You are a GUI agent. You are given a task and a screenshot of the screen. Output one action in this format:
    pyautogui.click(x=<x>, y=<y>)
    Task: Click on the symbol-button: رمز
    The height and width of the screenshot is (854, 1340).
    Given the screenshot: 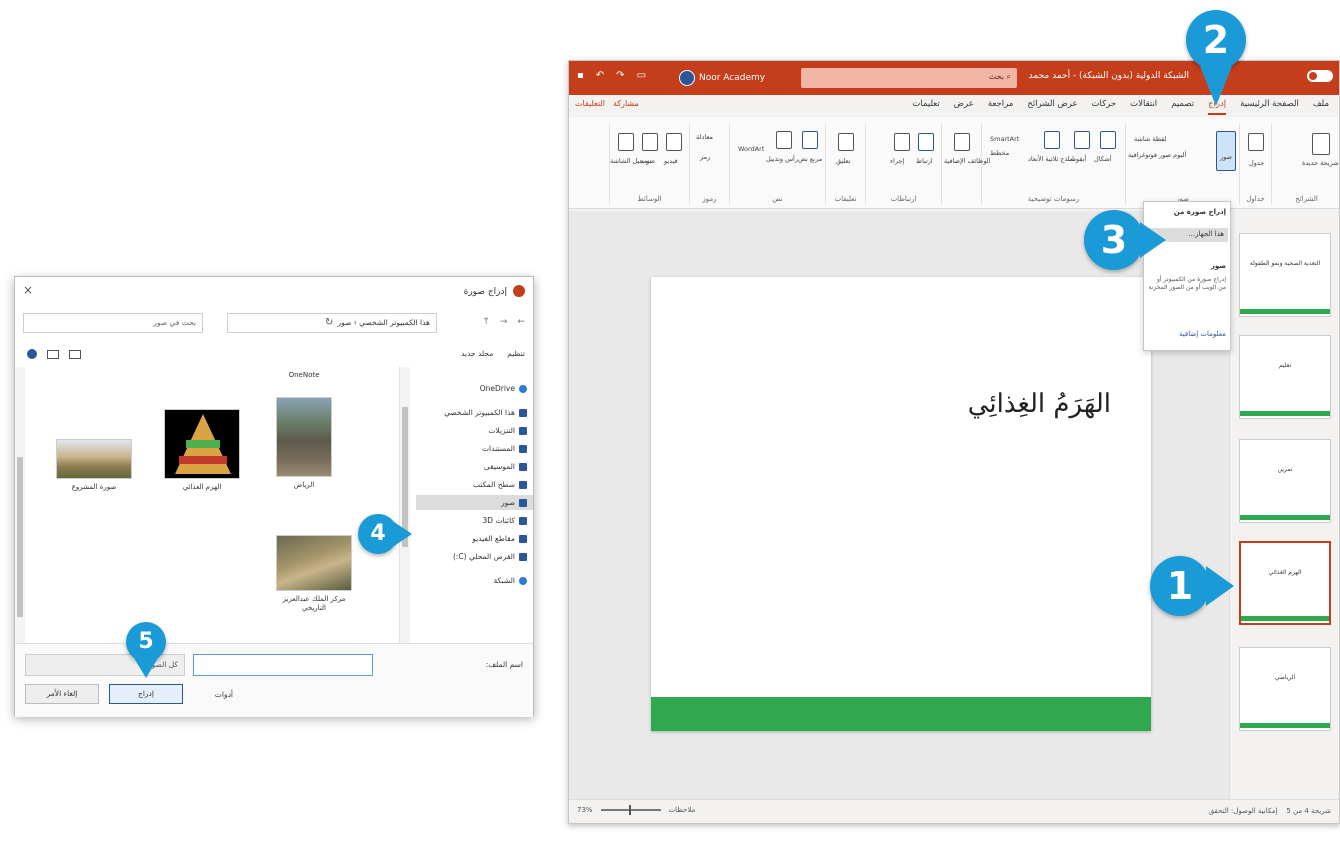 What is the action you would take?
    pyautogui.click(x=705, y=157)
    